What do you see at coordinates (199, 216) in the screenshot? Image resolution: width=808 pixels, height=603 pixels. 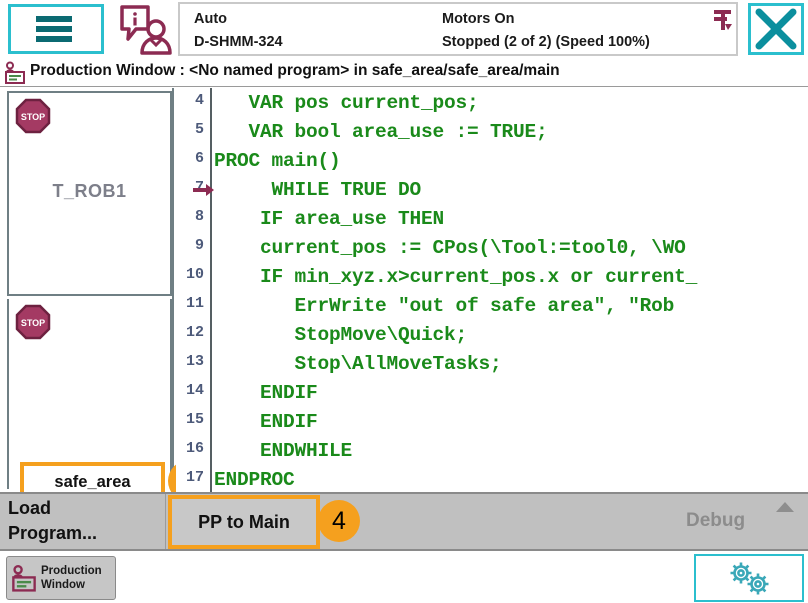 I see `line-number: 8` at bounding box center [199, 216].